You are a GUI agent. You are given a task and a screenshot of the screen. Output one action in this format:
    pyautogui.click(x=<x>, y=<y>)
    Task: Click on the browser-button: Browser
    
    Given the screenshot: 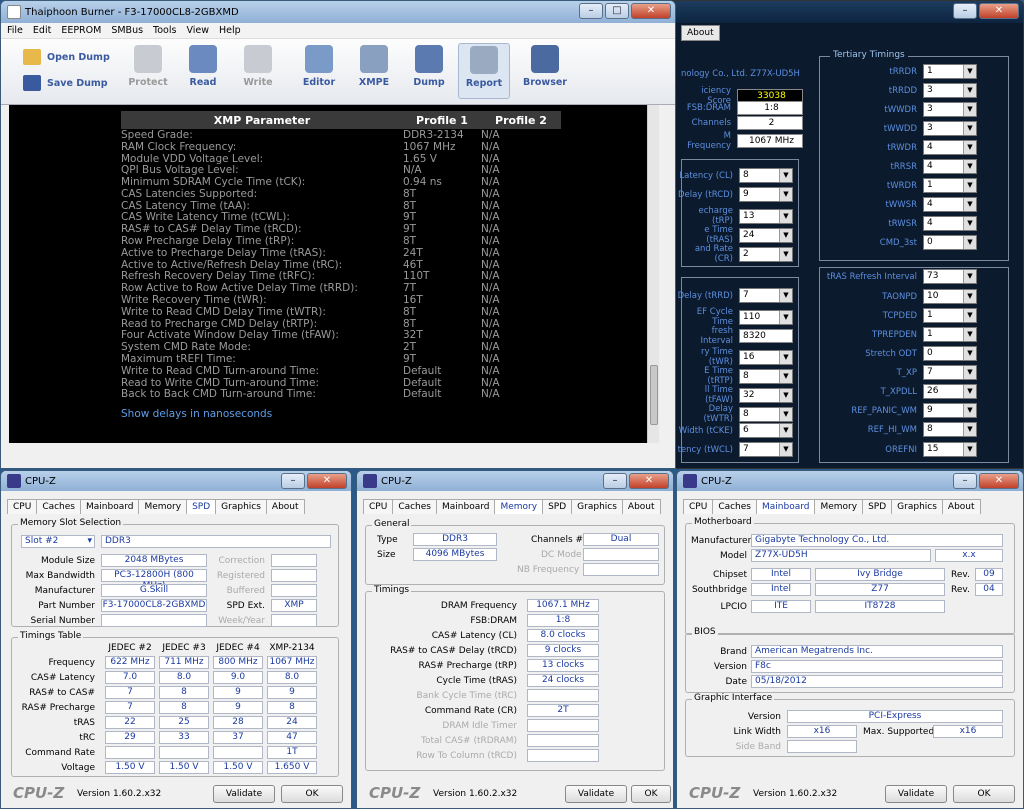 What is the action you would take?
    pyautogui.click(x=545, y=71)
    